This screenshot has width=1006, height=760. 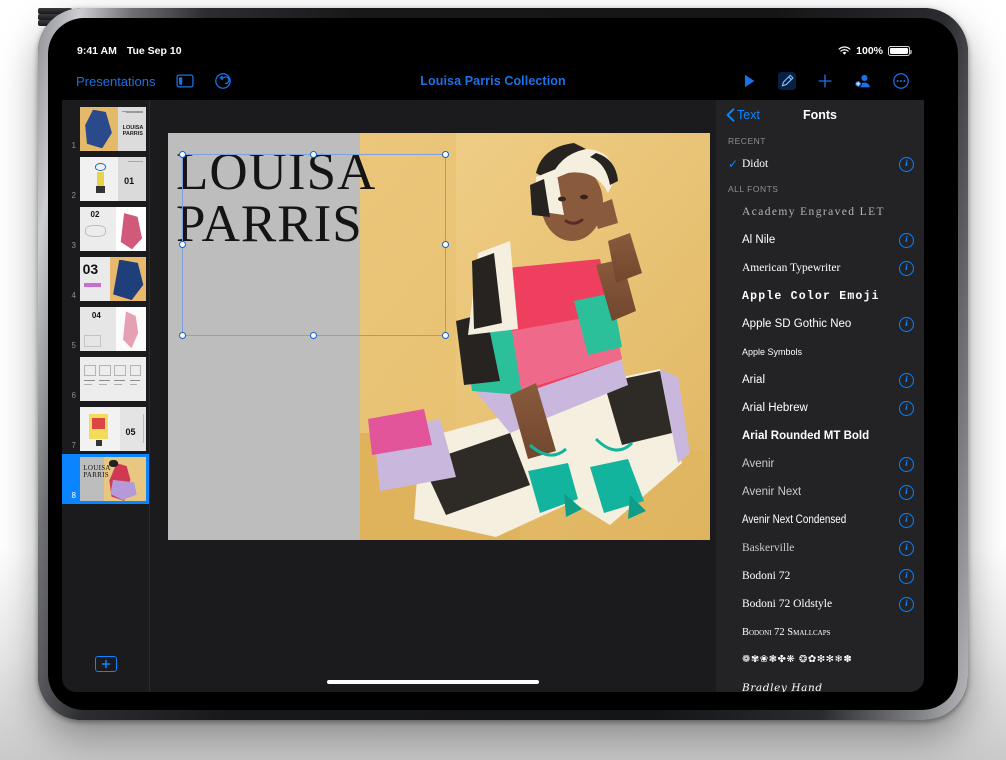 I want to click on font-list-item: Bodoni 72 Oldstyle i, so click(x=820, y=604).